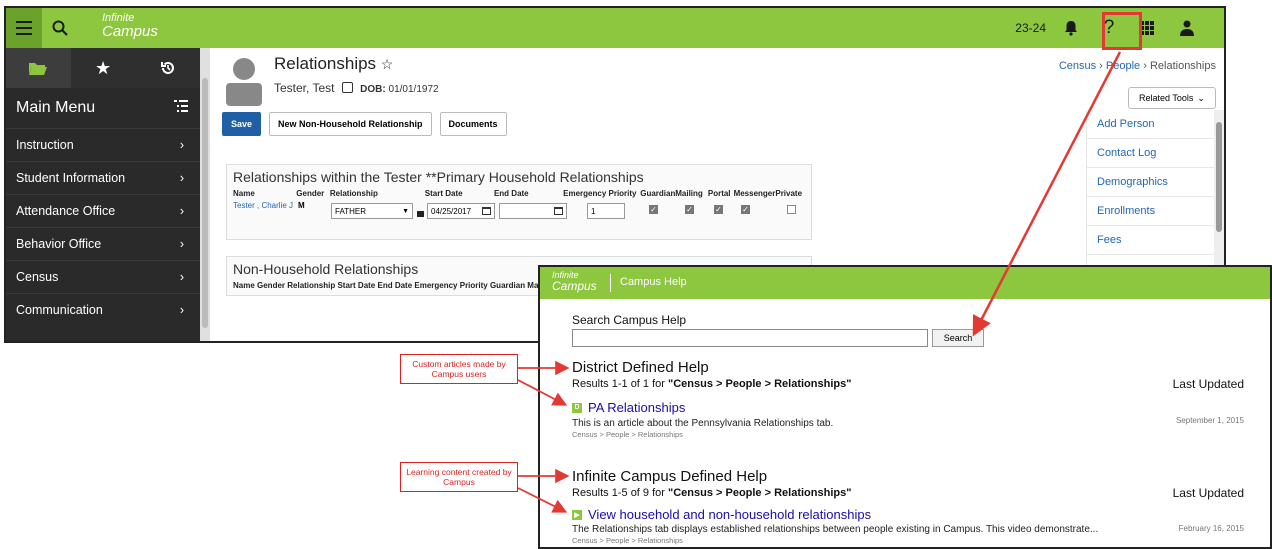 The width and height of the screenshot is (1272, 549). Describe the element at coordinates (629, 320) in the screenshot. I see `help-search-label: Search Campus Help` at that location.